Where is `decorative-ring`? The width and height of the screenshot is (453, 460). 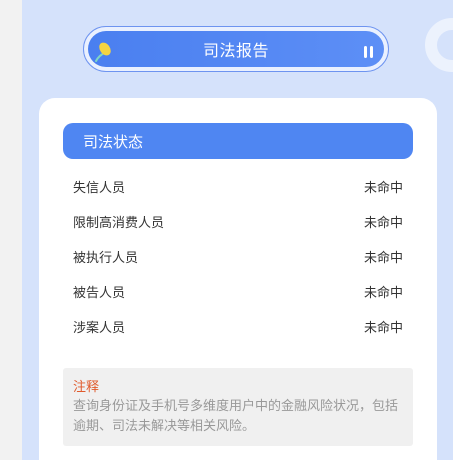 decorative-ring is located at coordinates (439, 45).